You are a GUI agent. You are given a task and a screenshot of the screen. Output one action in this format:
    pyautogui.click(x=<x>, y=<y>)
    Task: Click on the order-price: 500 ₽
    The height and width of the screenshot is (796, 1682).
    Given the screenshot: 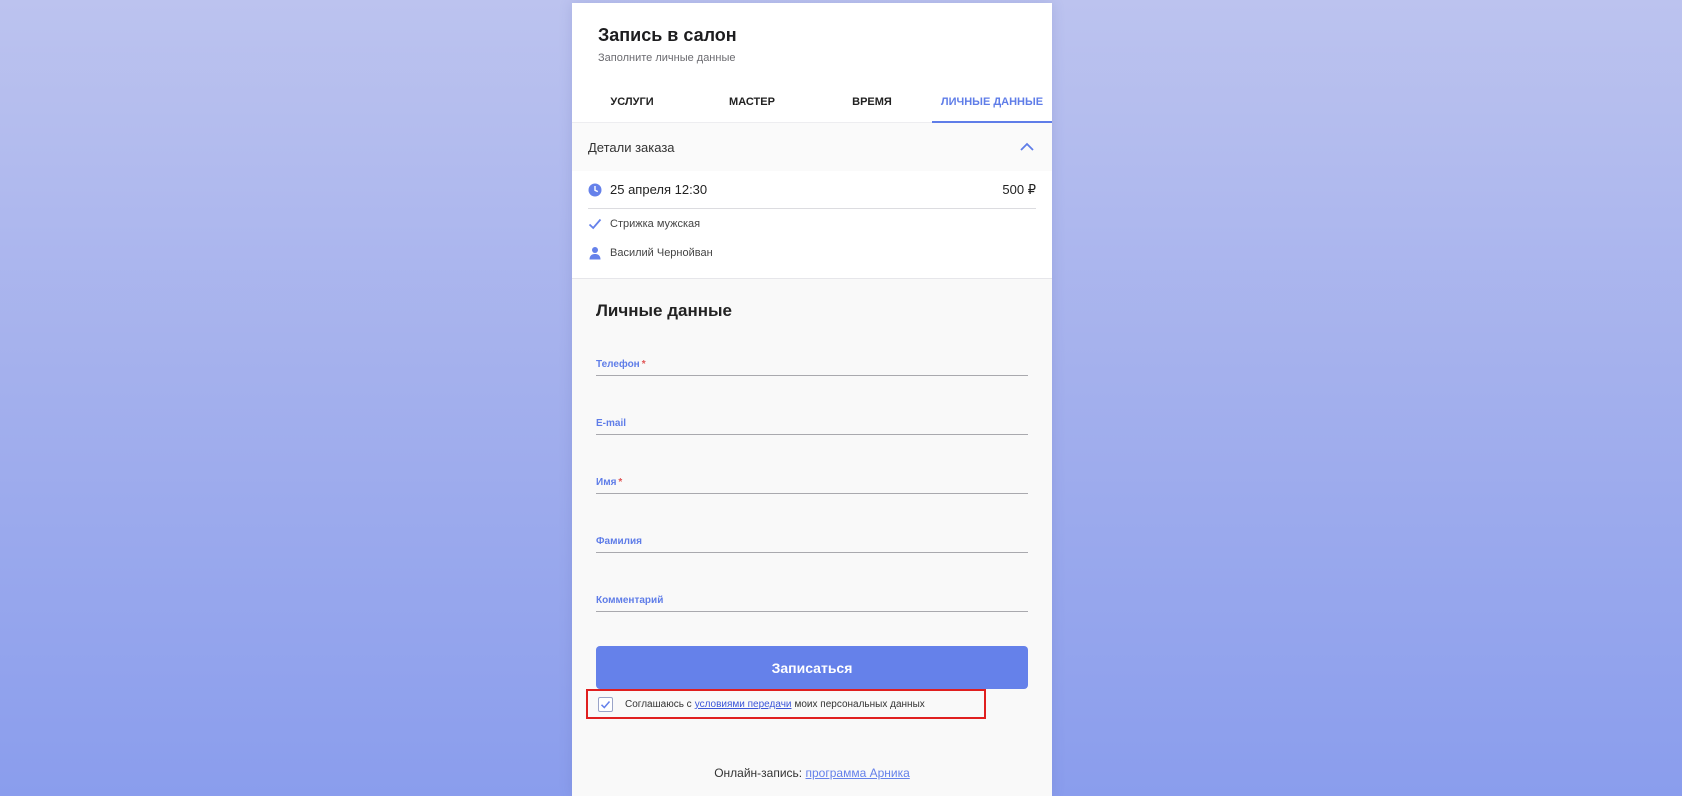 What is the action you would take?
    pyautogui.click(x=1019, y=189)
    